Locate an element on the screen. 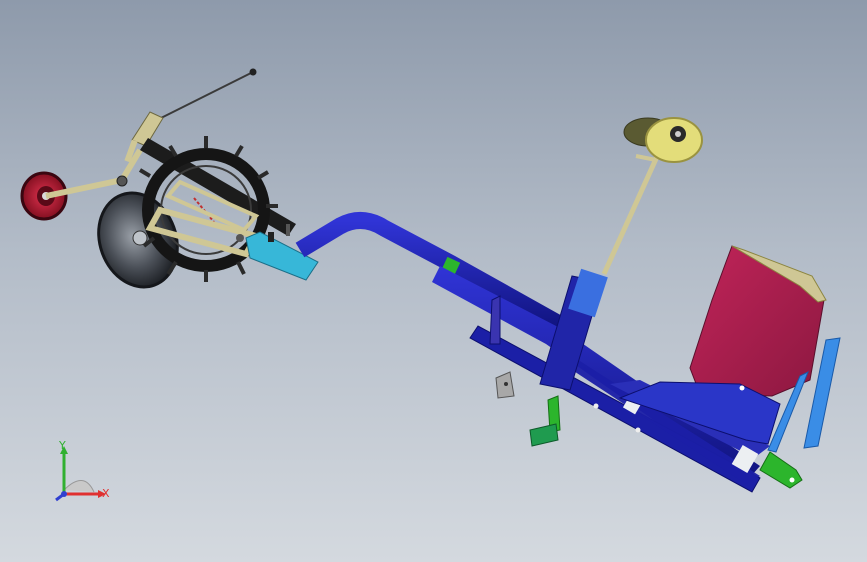  steering-column is located at coordinates (601, 269).